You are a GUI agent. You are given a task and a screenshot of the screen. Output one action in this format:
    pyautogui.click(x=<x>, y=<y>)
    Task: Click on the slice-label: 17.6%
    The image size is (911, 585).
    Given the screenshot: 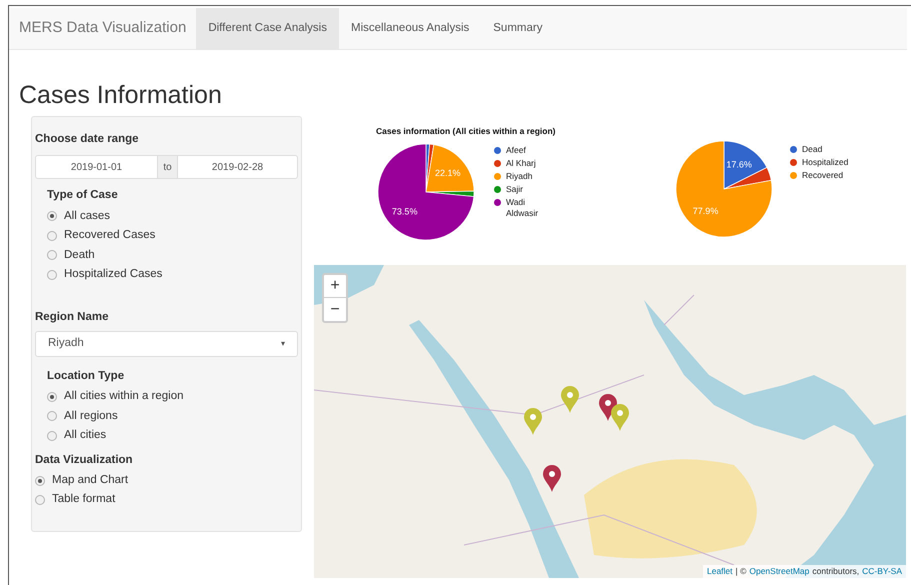 What is the action you would take?
    pyautogui.click(x=739, y=165)
    